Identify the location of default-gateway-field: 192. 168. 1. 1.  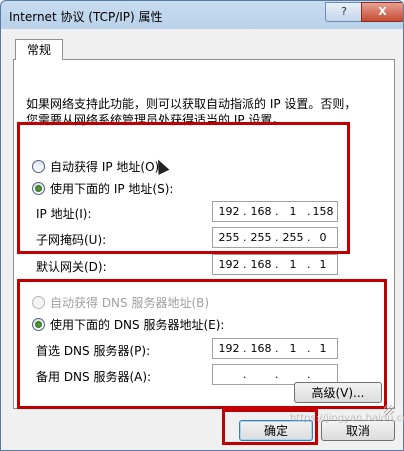
(275, 264).